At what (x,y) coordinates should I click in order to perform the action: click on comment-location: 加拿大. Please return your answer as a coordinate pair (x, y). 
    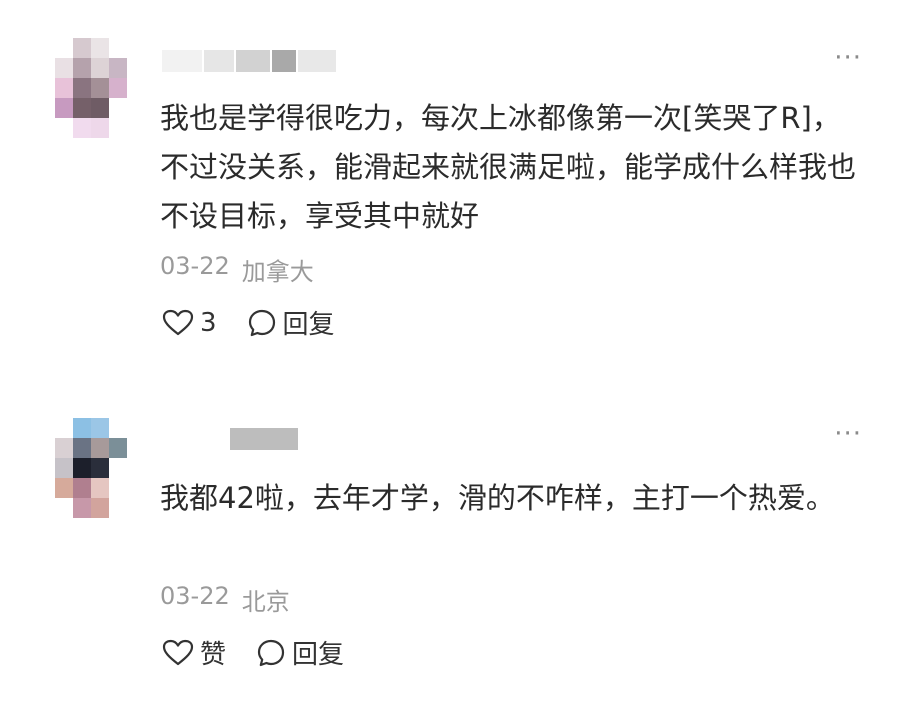
    Looking at the image, I should click on (277, 272).